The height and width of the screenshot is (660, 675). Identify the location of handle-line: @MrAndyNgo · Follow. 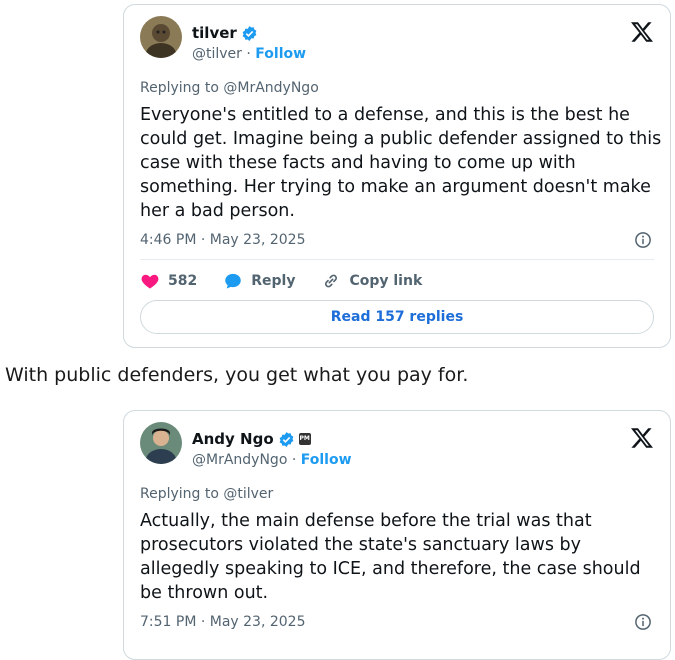
(272, 460).